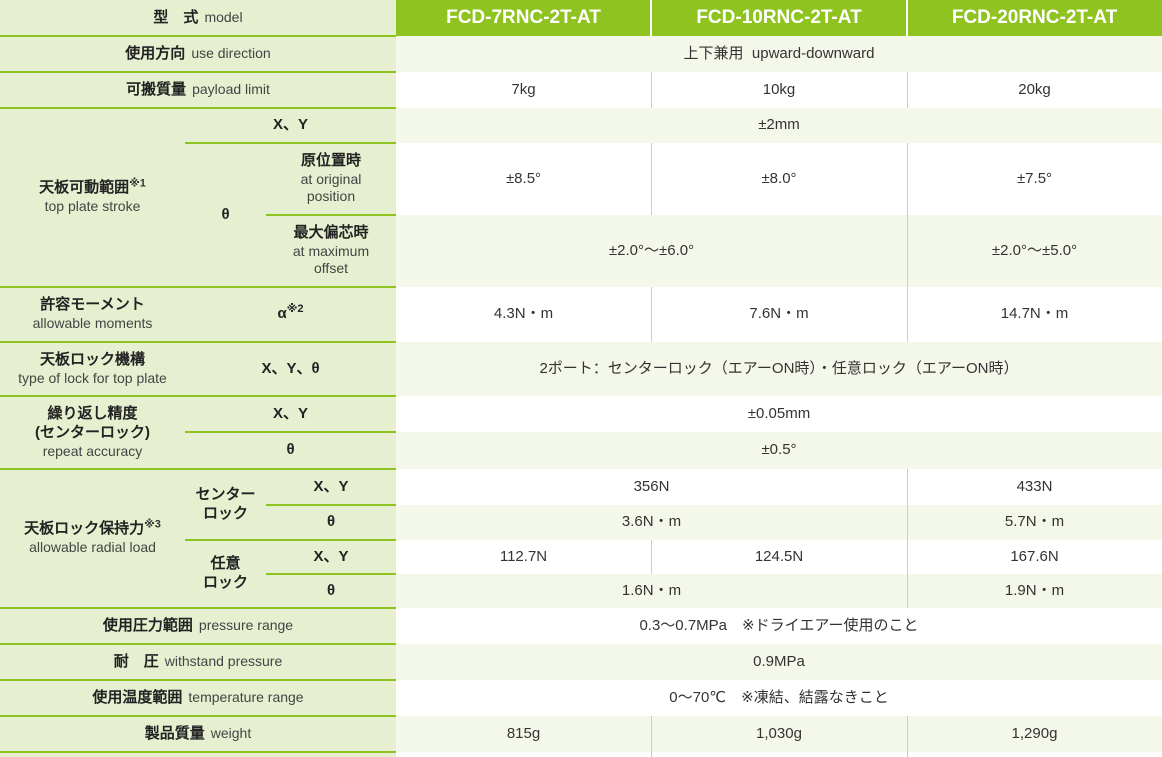 The height and width of the screenshot is (757, 1162). What do you see at coordinates (92, 377) in the screenshot?
I see `lock-type-label-en: type of lock for top plate` at bounding box center [92, 377].